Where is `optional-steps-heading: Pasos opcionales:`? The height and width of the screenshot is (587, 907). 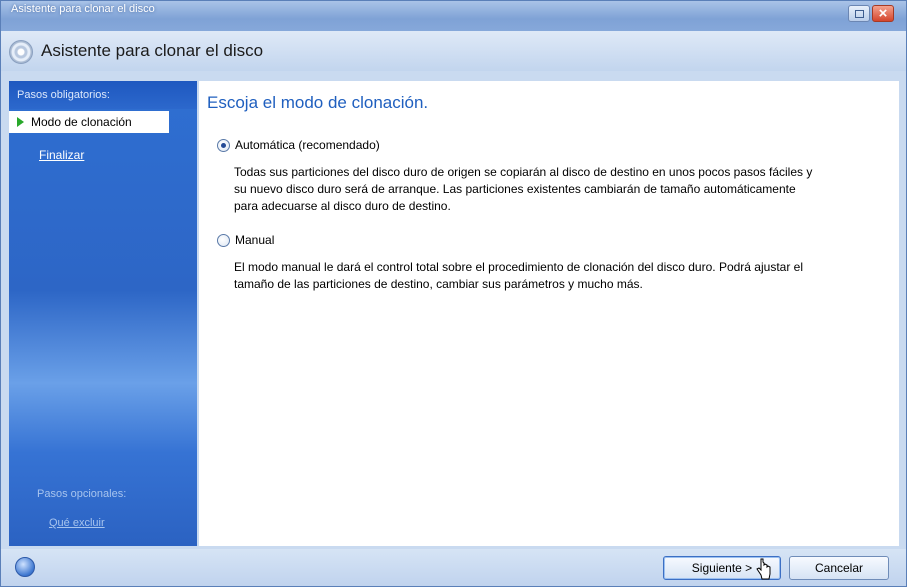 optional-steps-heading: Pasos opcionales: is located at coordinates (82, 494).